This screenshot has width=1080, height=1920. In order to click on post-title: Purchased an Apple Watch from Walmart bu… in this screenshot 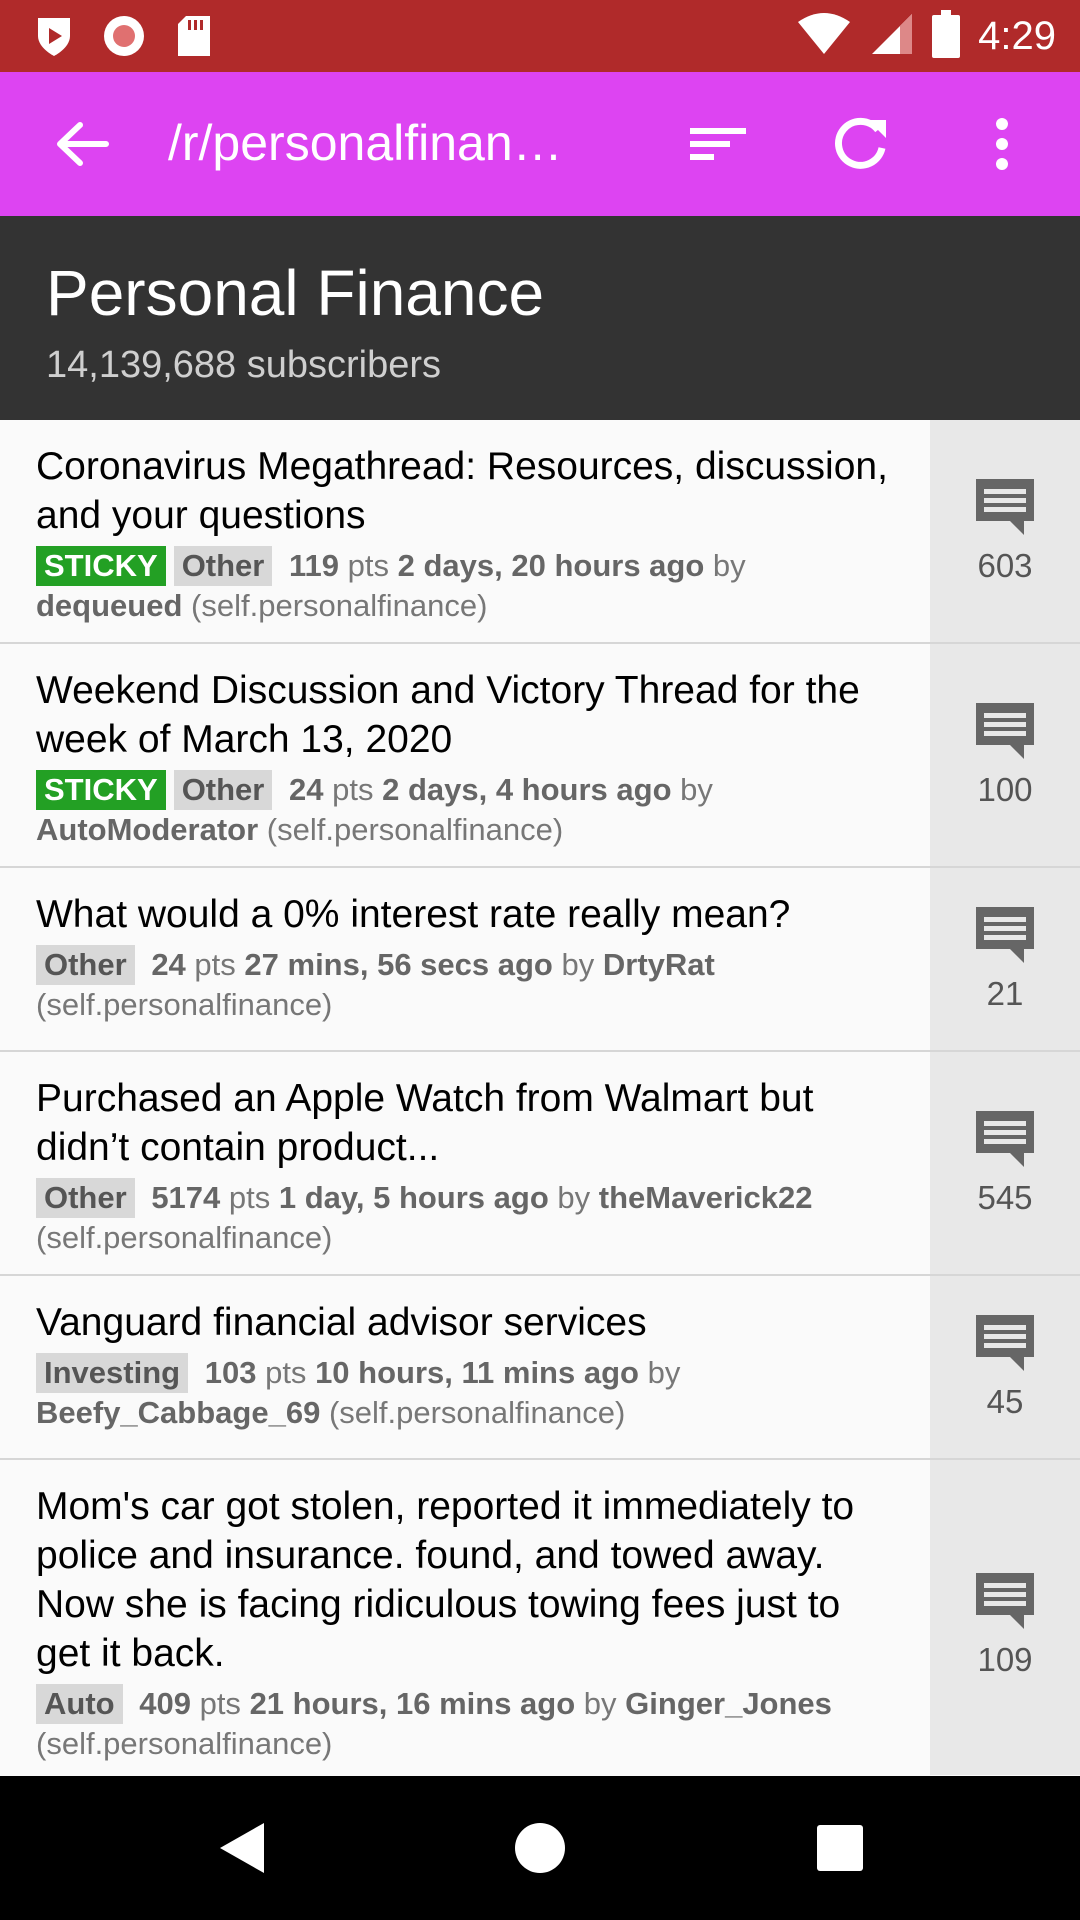, I will do `click(462, 1123)`.